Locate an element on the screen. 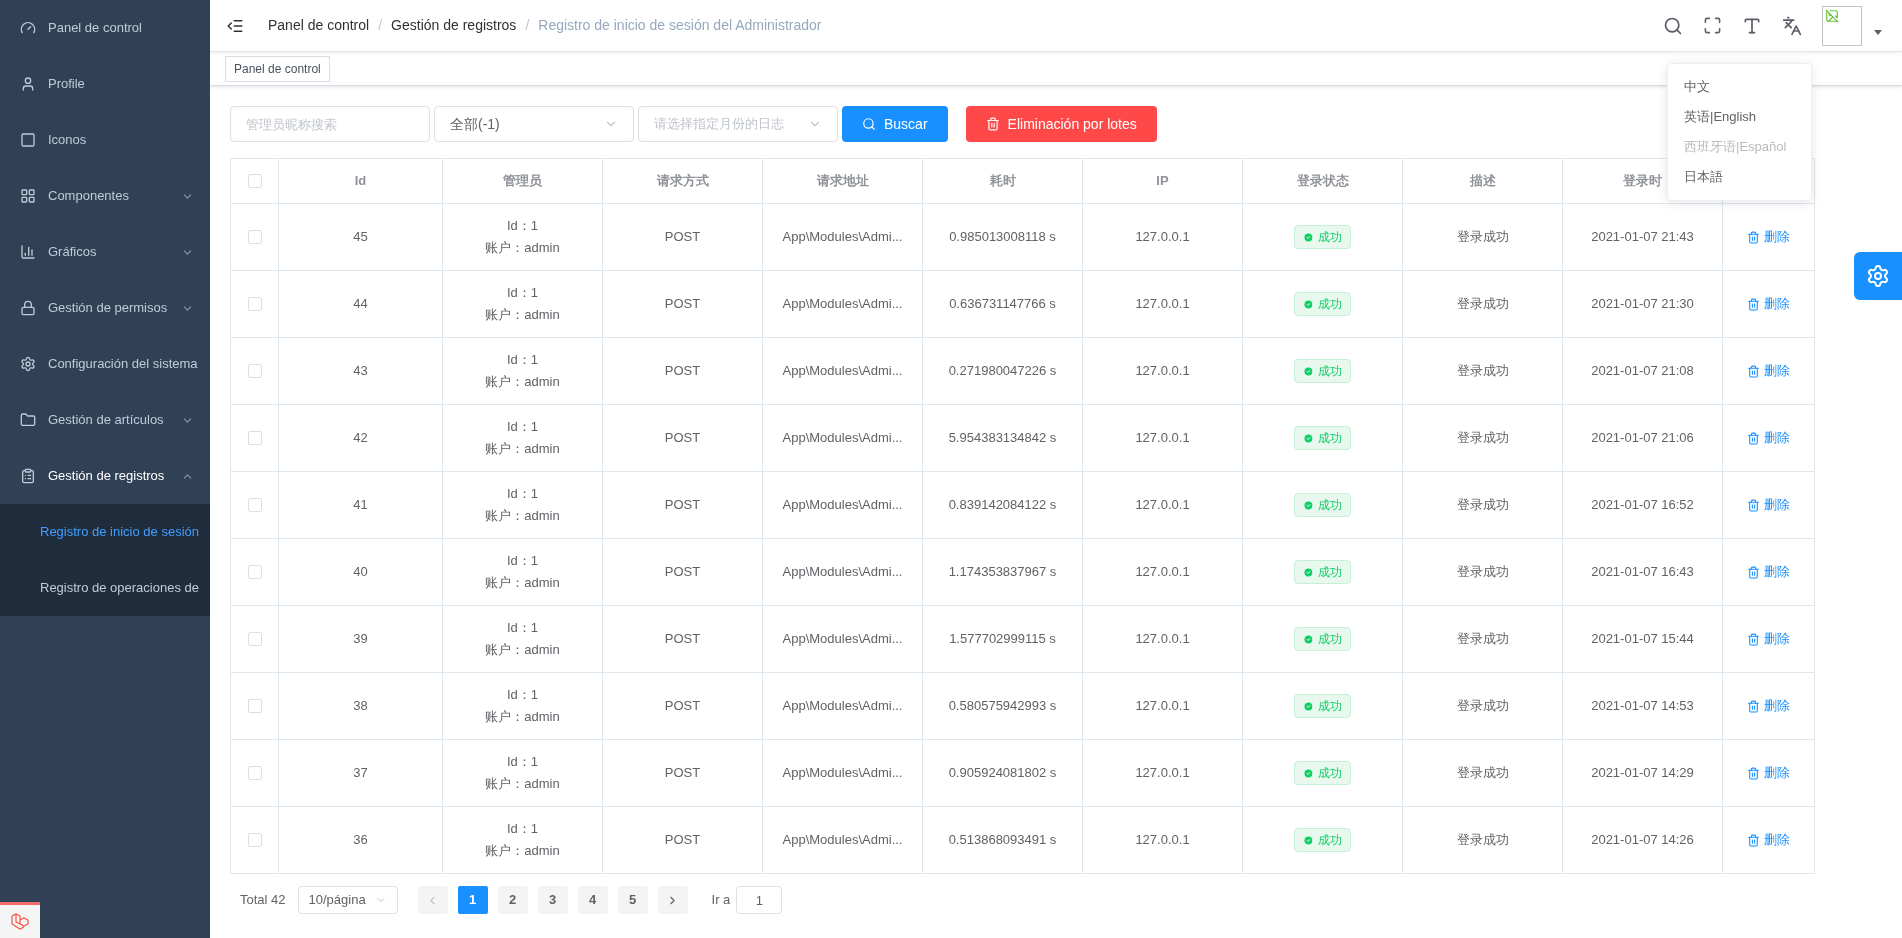 The width and height of the screenshot is (1902, 938). sidebar-item: Componentes is located at coordinates (105, 196).